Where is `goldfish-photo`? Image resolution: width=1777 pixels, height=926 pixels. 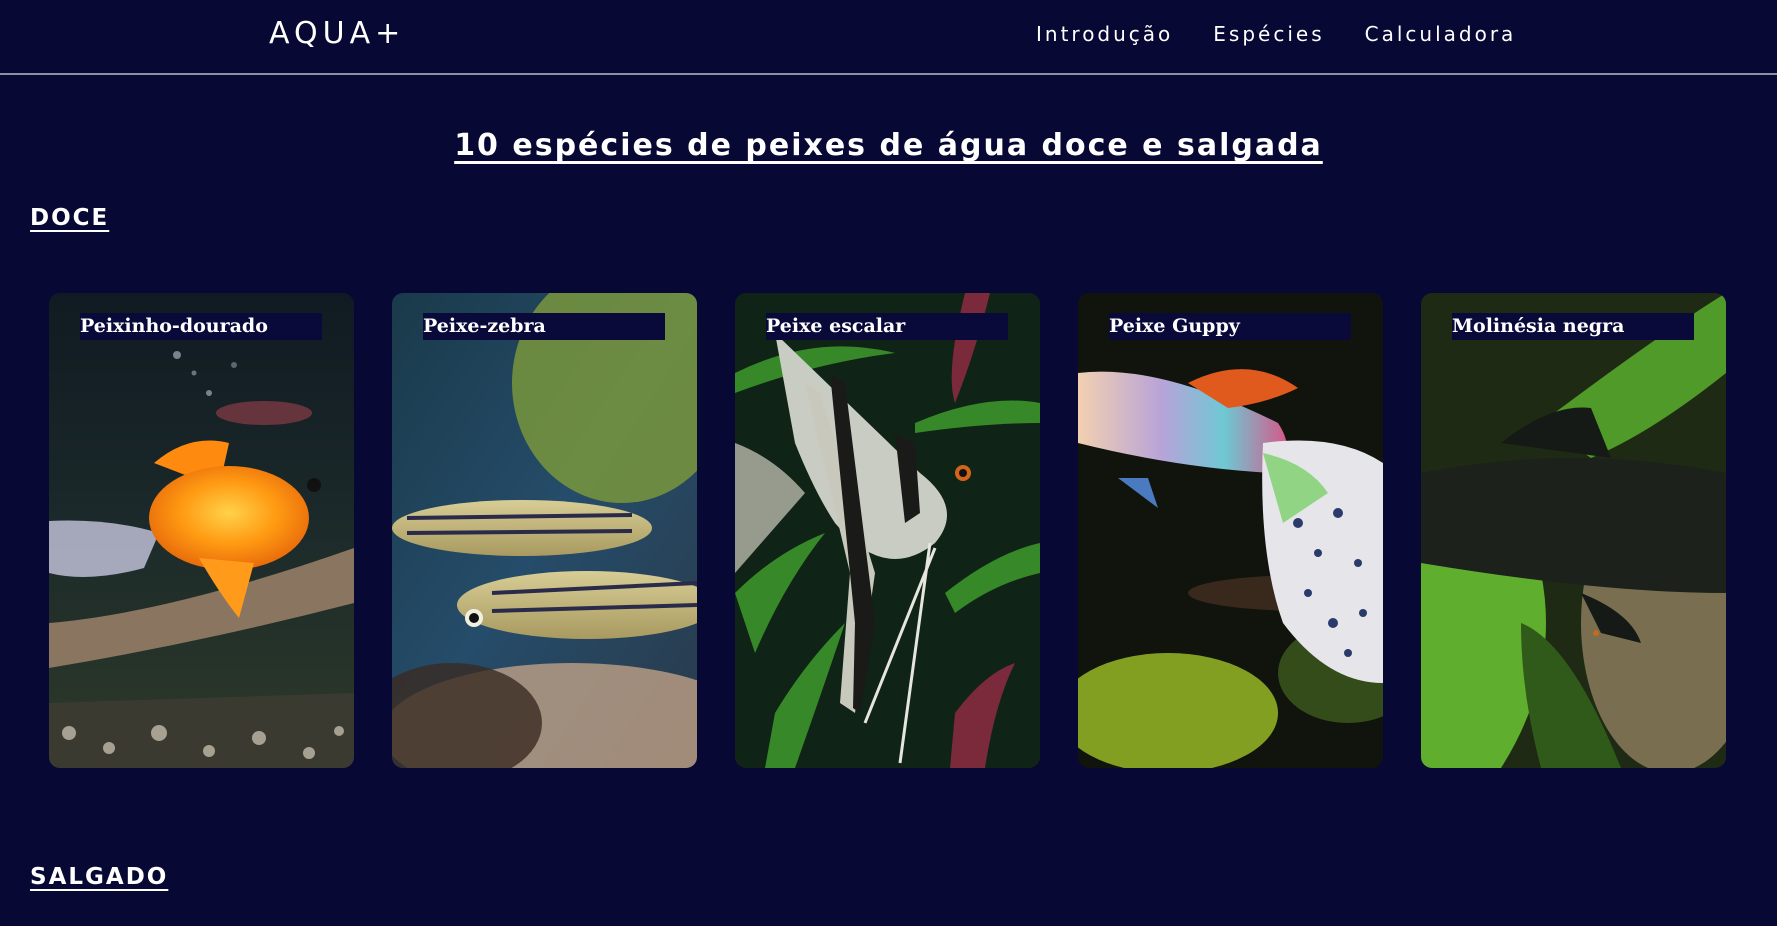 goldfish-photo is located at coordinates (201, 530).